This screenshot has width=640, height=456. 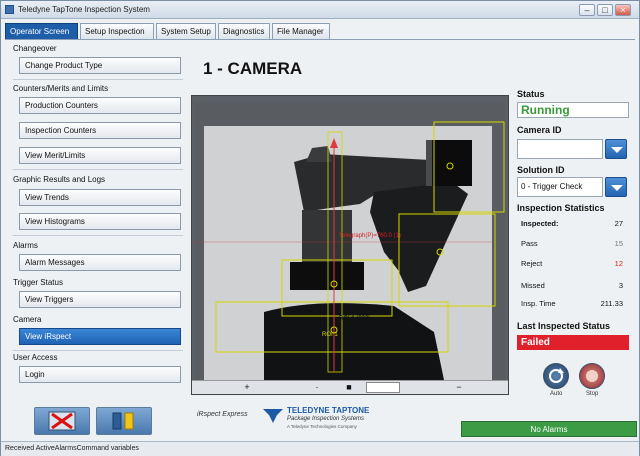 What do you see at coordinates (538, 303) in the screenshot?
I see `stat-key: Insp. Time` at bounding box center [538, 303].